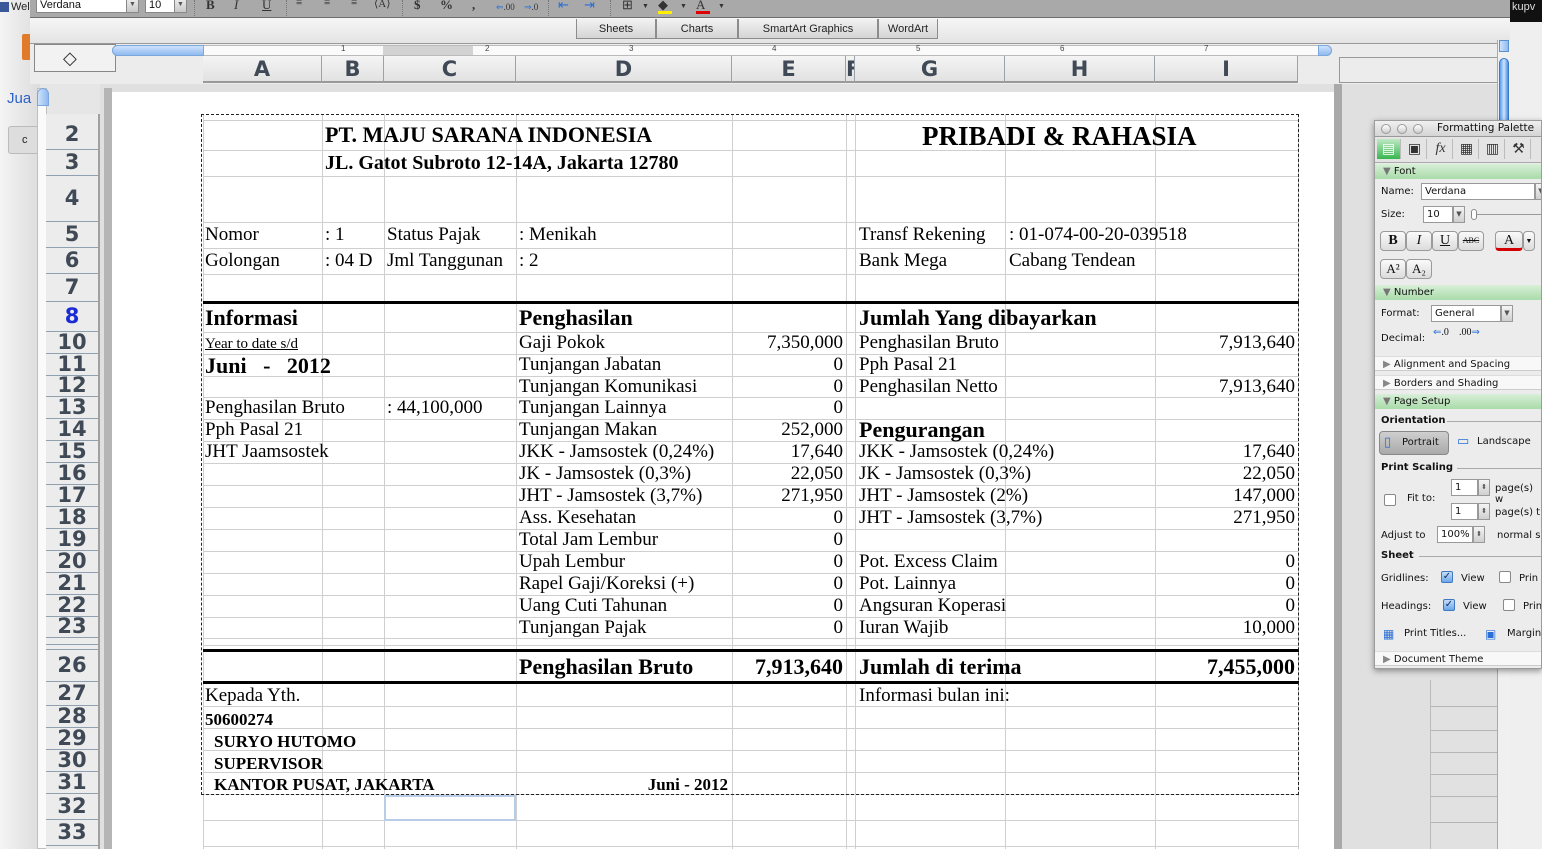 Image resolution: width=1542 pixels, height=849 pixels. What do you see at coordinates (72, 562) in the screenshot?
I see `row-header-20: 20` at bounding box center [72, 562].